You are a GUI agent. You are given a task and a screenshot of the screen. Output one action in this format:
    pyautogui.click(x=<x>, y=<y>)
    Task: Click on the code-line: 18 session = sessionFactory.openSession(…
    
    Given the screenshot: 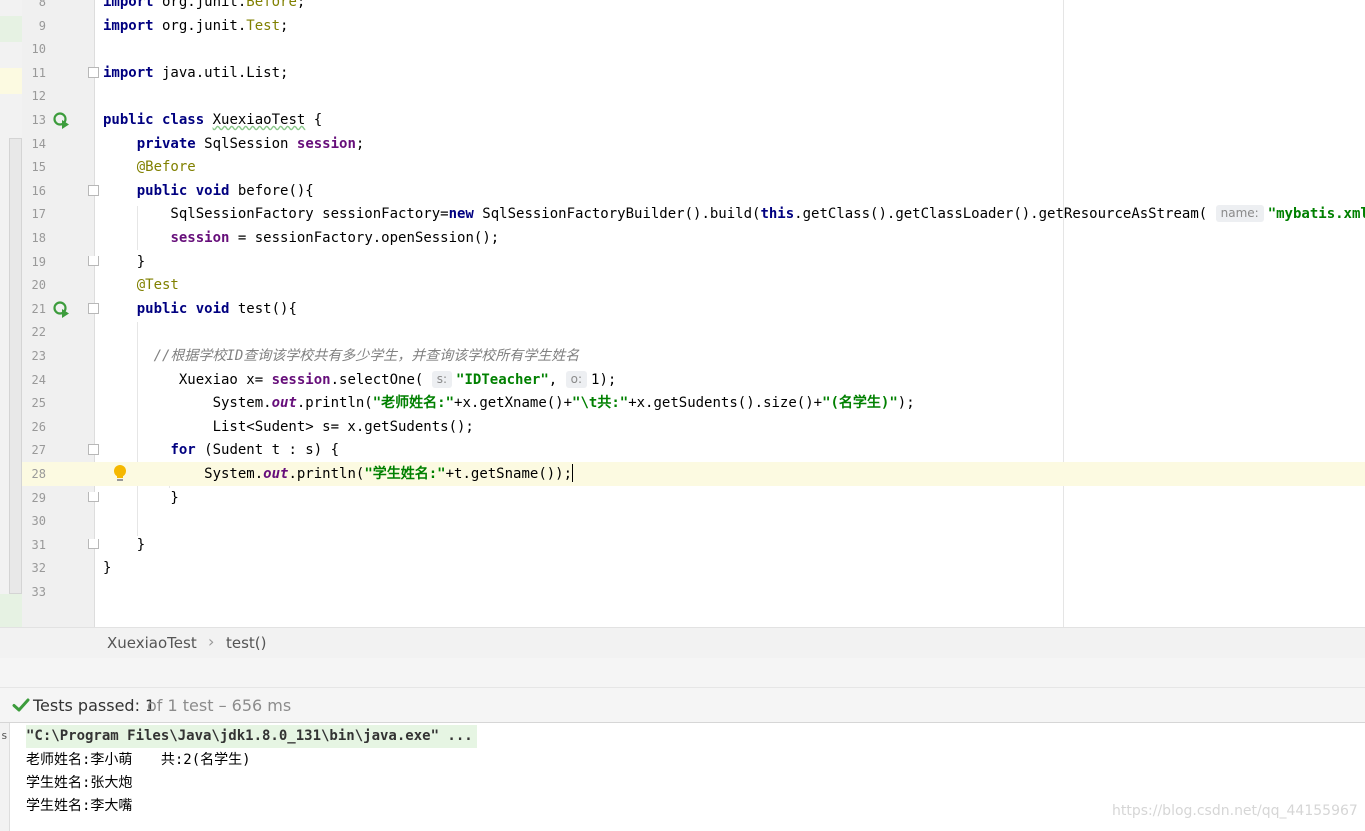 What is the action you would take?
    pyautogui.click(x=693, y=238)
    